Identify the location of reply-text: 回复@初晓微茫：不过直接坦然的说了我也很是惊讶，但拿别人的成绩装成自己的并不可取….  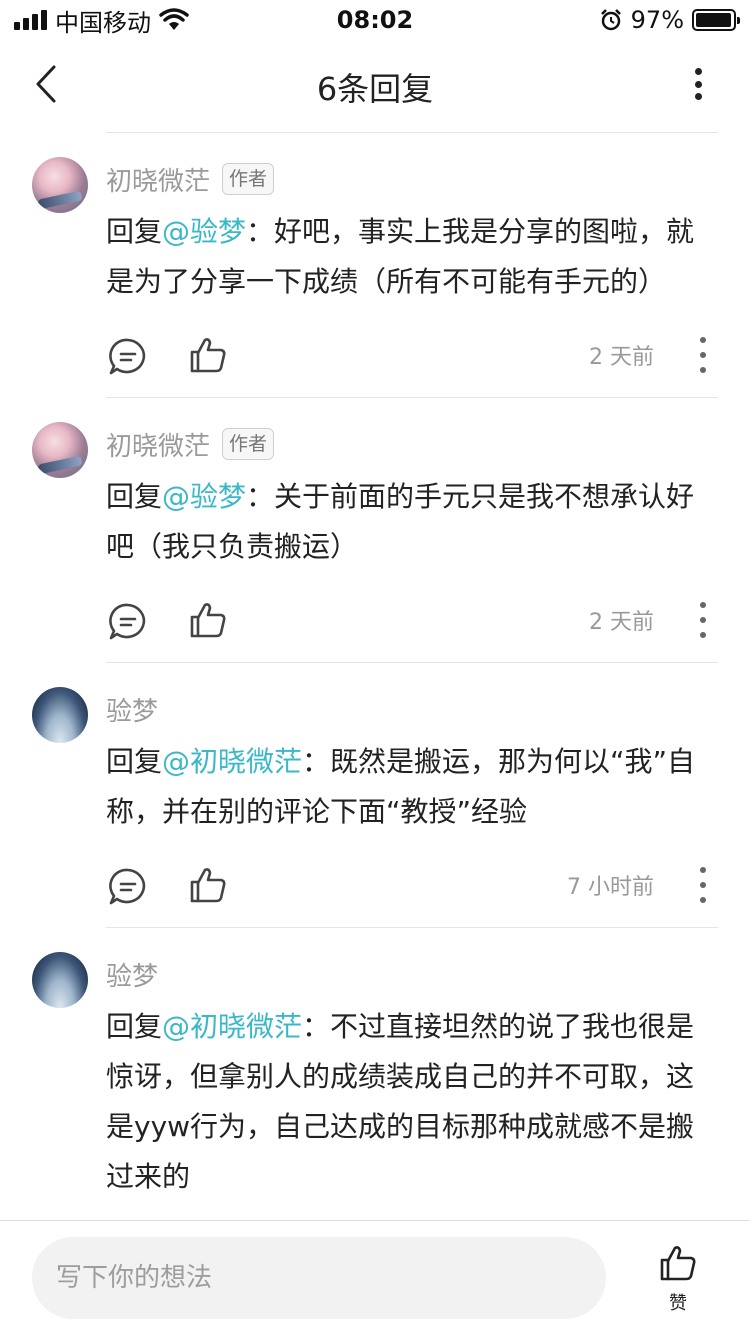
(412, 1102).